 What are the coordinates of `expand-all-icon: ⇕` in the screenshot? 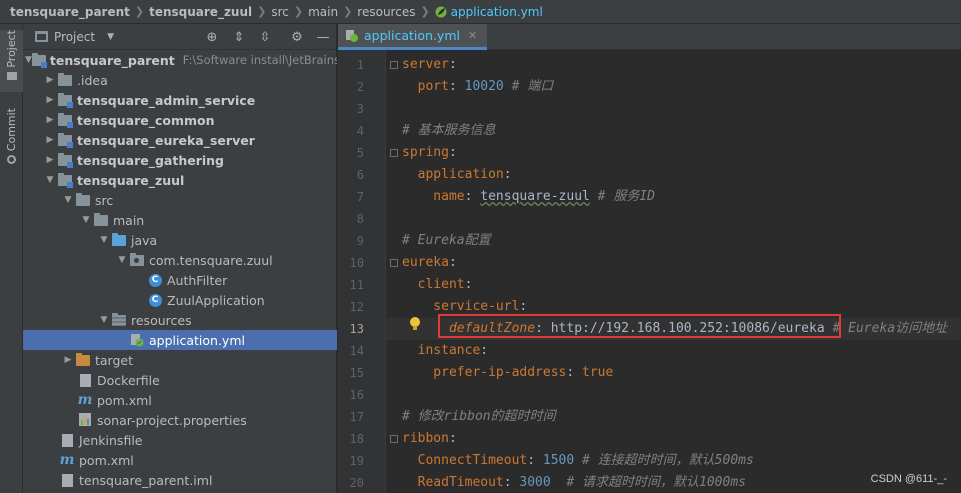 It's located at (239, 37).